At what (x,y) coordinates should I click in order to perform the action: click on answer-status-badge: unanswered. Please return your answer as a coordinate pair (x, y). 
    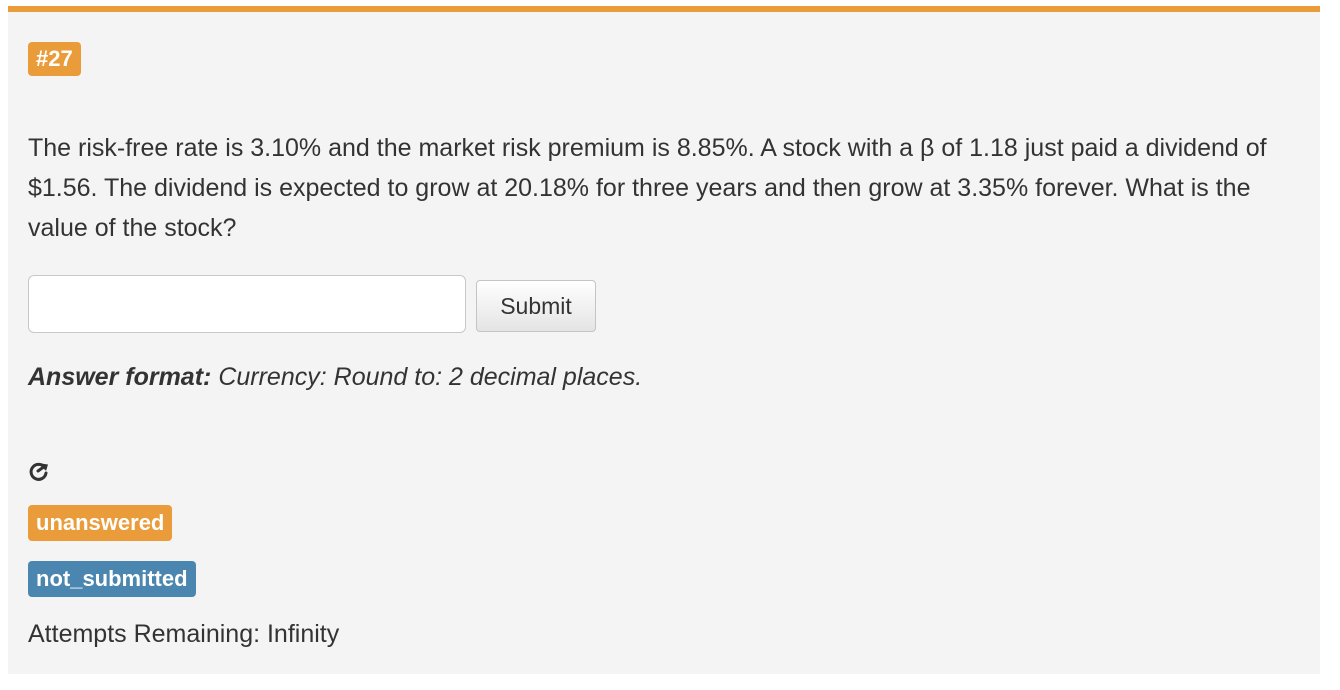
    Looking at the image, I should click on (100, 523).